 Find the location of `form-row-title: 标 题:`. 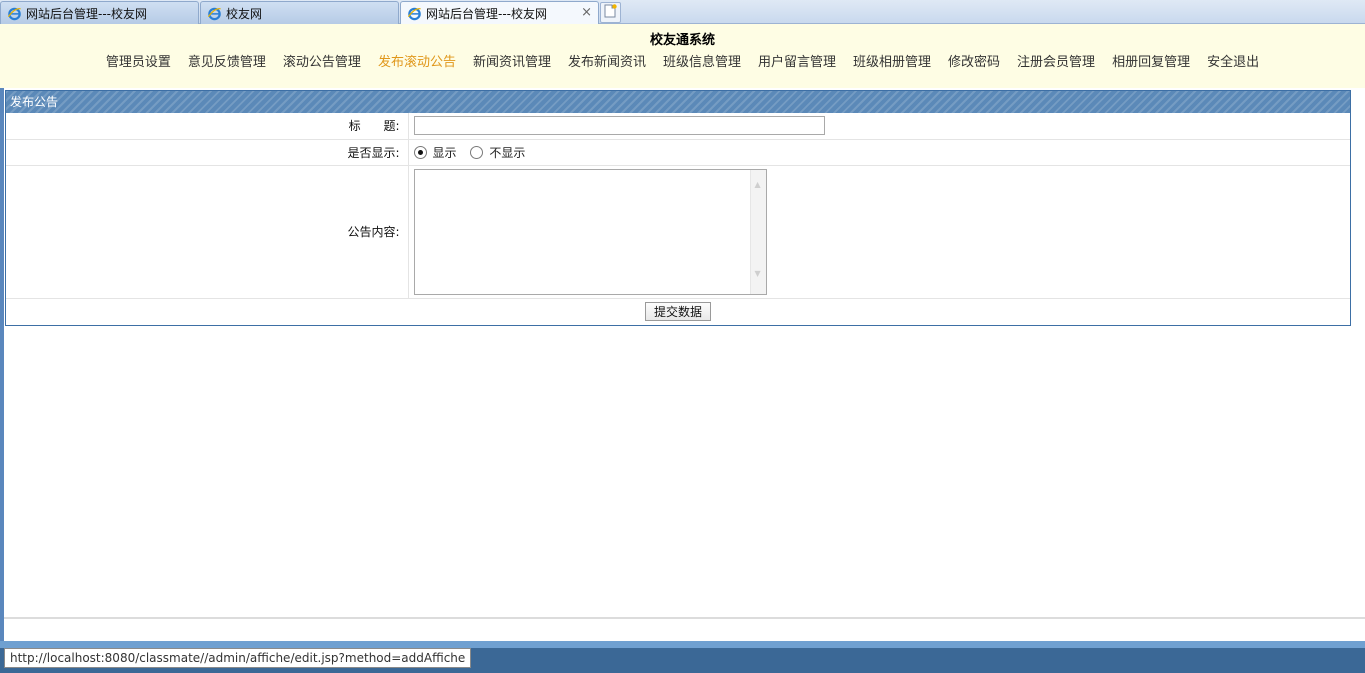

form-row-title: 标 题: is located at coordinates (678, 126).